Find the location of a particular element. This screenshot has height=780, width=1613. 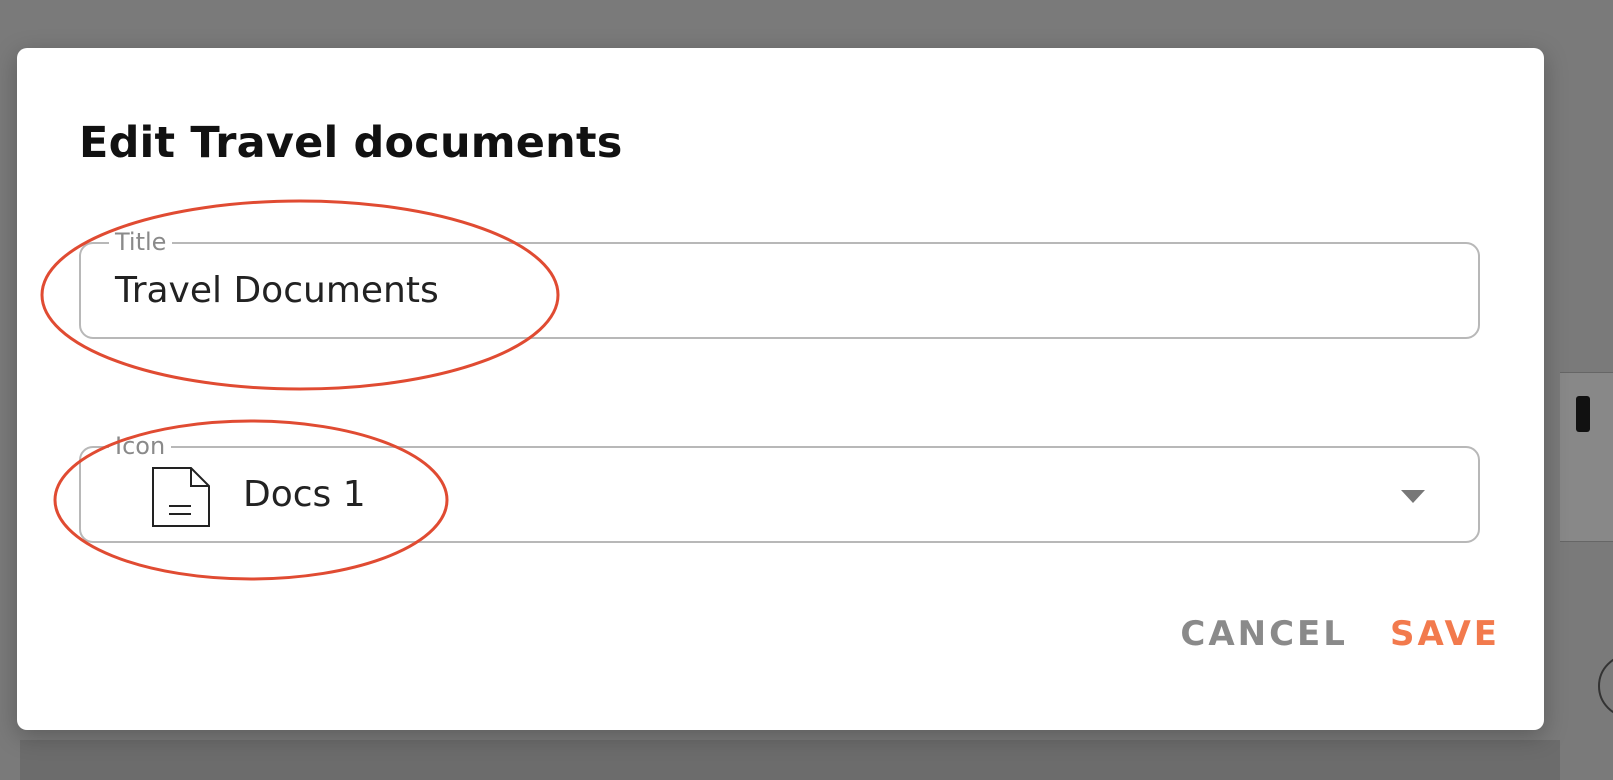

title-field: Title Travel Documents is located at coordinates (779, 283).